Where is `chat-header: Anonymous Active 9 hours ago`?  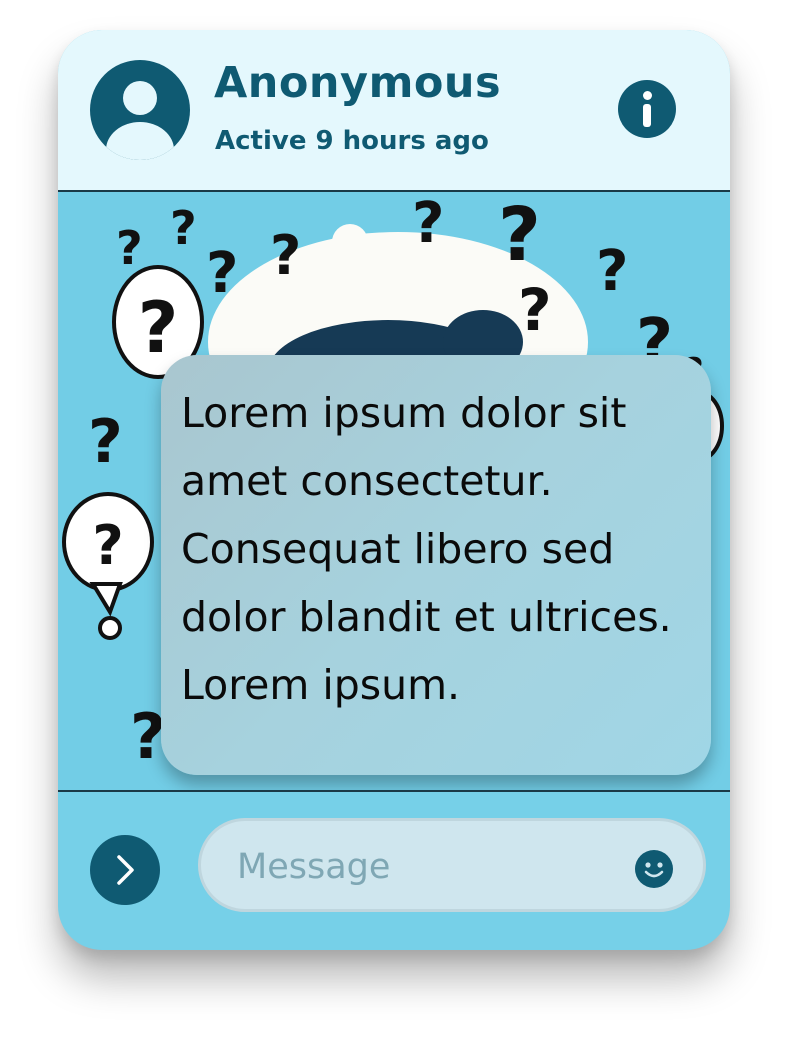
chat-header: Anonymous Active 9 hours ago is located at coordinates (394, 111).